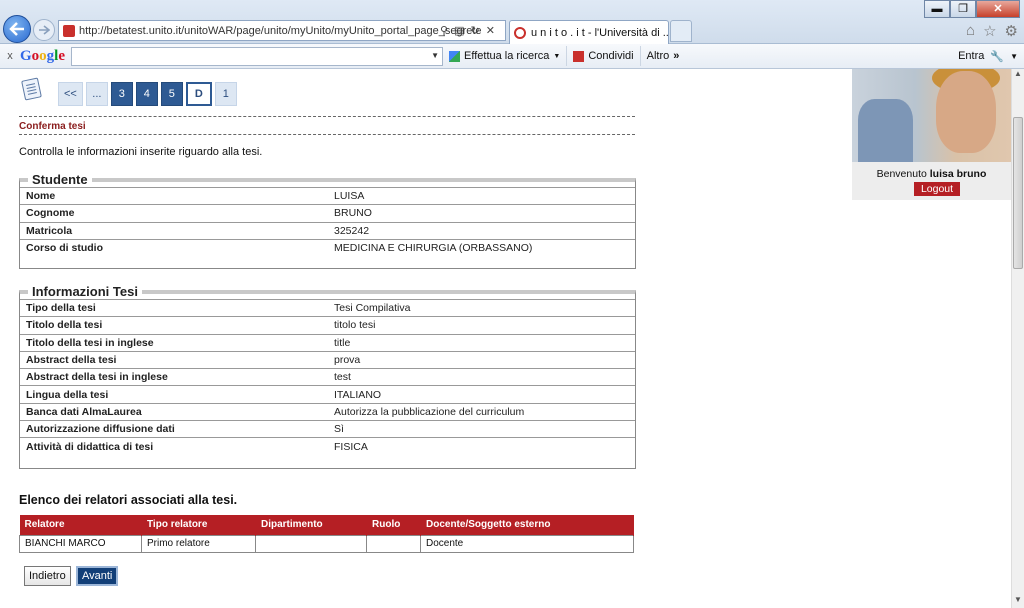  I want to click on info-row: Titolo della tesi titolo tesi, so click(327, 324).